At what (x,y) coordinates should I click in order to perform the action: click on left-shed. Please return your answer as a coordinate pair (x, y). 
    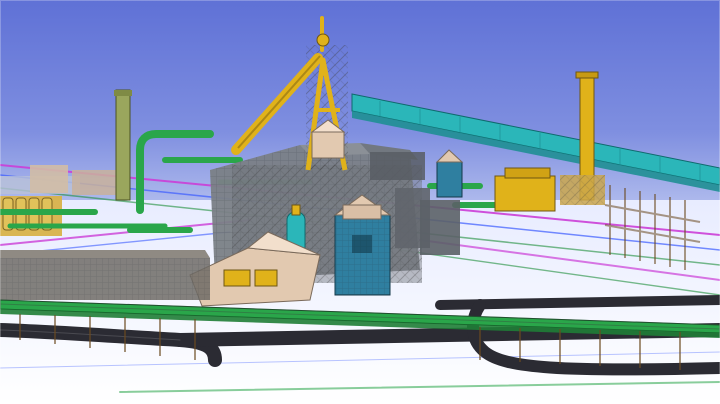
    Looking at the image, I should click on (105, 275).